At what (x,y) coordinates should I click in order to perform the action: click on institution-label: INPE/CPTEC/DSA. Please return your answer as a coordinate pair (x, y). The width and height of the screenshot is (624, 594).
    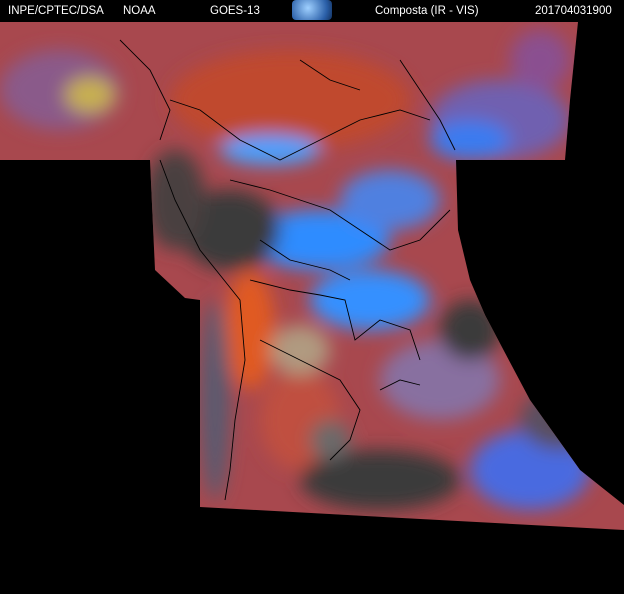
    Looking at the image, I should click on (56, 11).